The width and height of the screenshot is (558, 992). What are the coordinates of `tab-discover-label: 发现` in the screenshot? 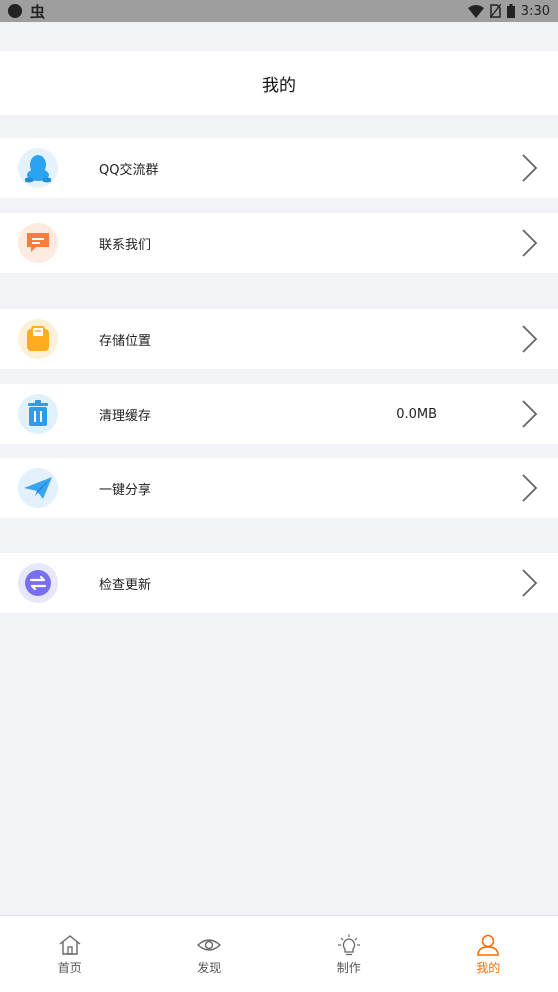 It's located at (209, 968).